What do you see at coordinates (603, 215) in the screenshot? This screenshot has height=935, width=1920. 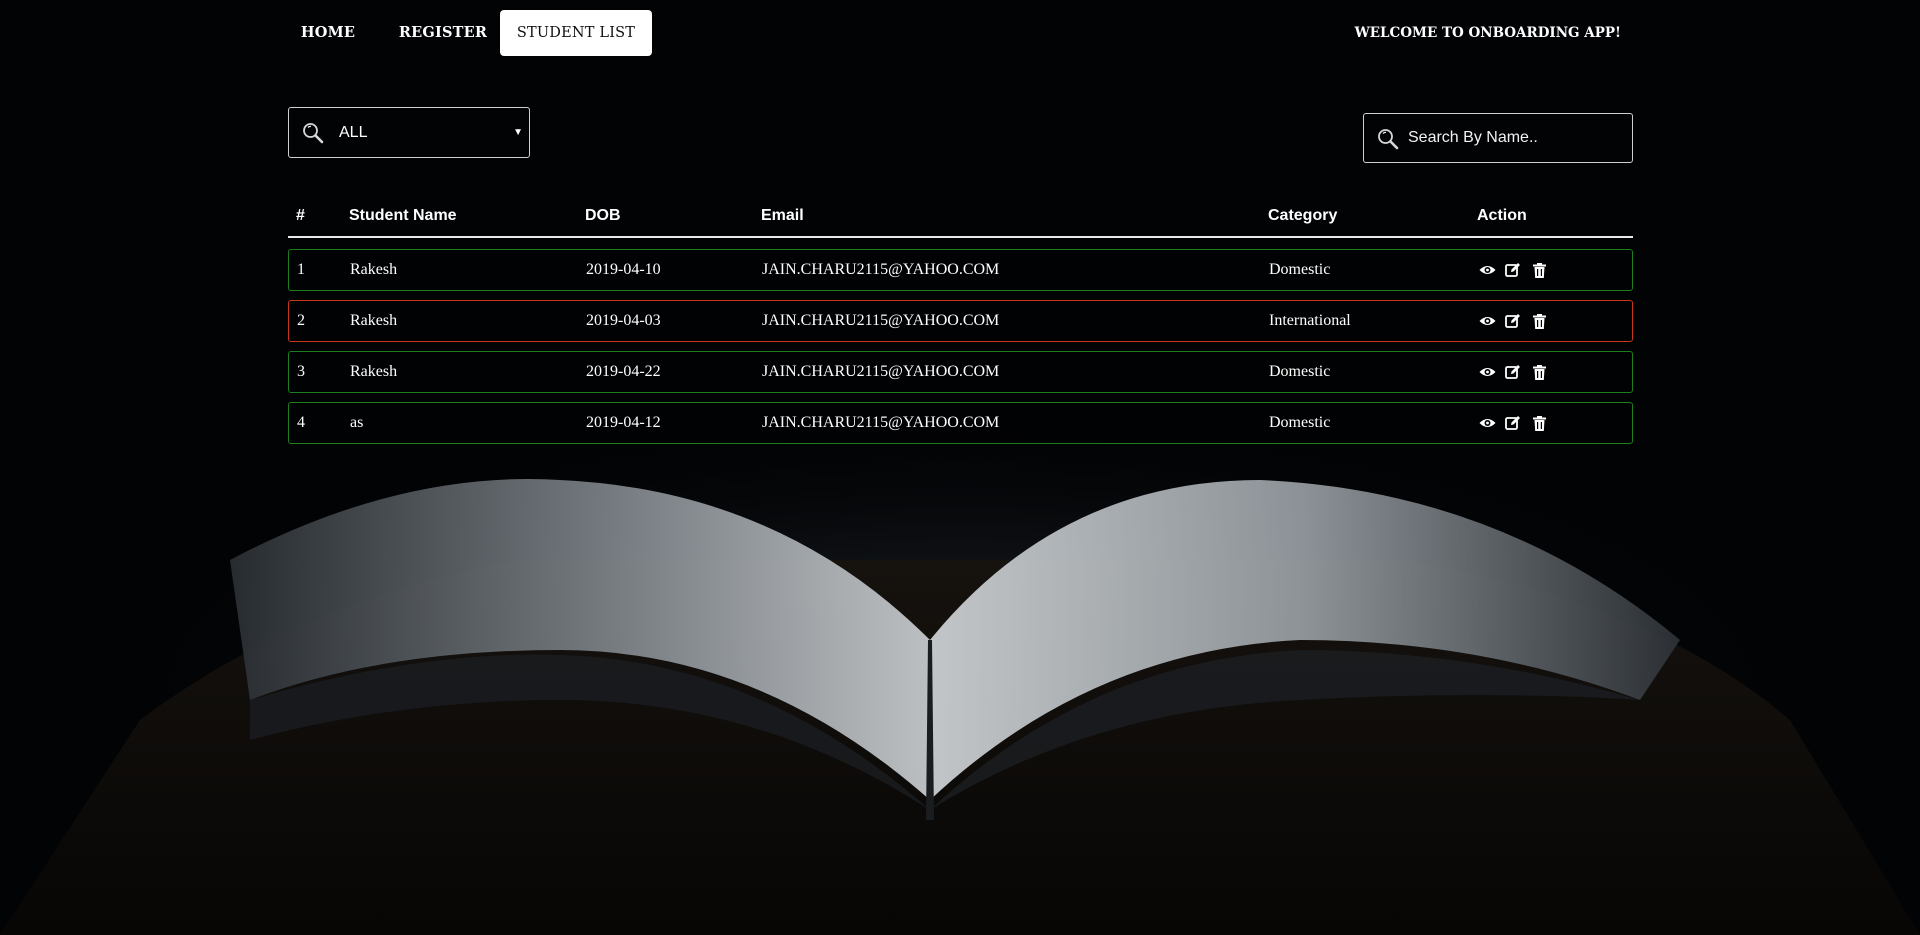 I see `header-dob: DOB` at bounding box center [603, 215].